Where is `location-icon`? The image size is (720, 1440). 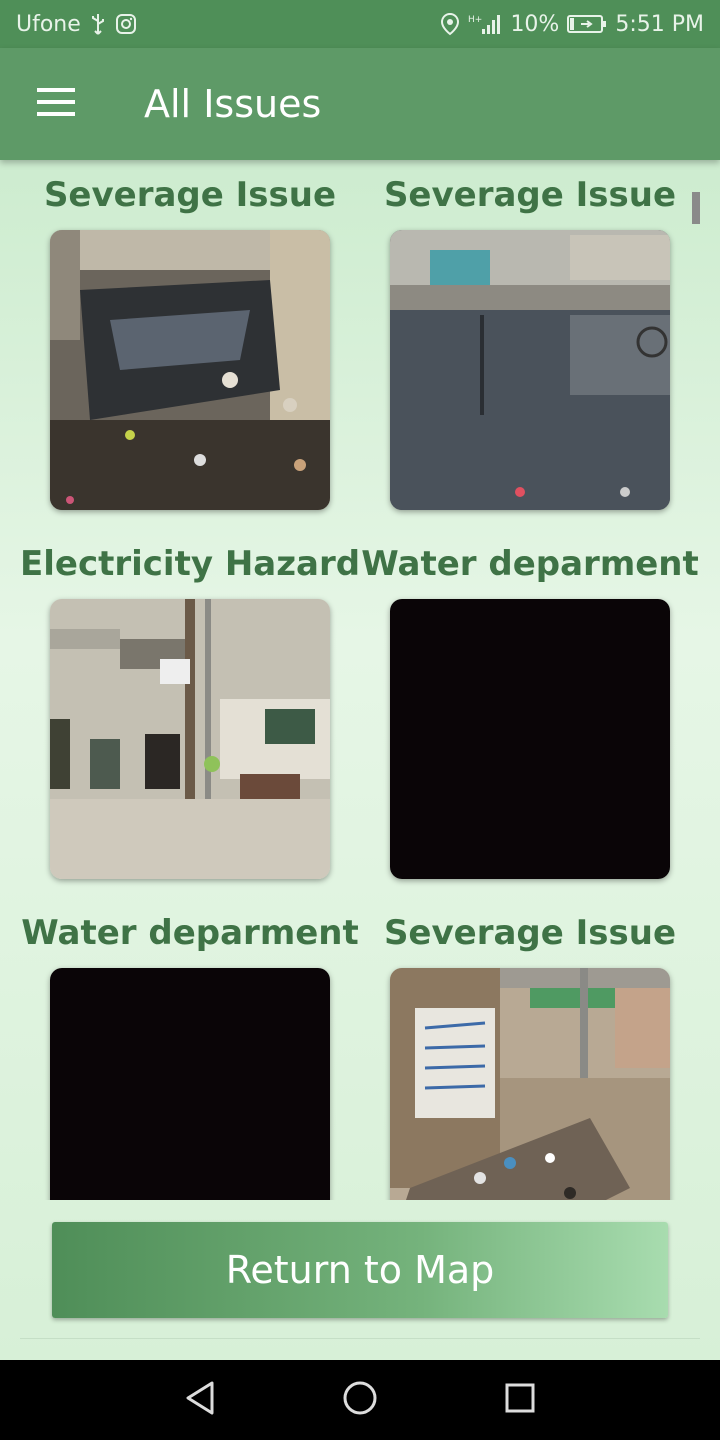 location-icon is located at coordinates (450, 24).